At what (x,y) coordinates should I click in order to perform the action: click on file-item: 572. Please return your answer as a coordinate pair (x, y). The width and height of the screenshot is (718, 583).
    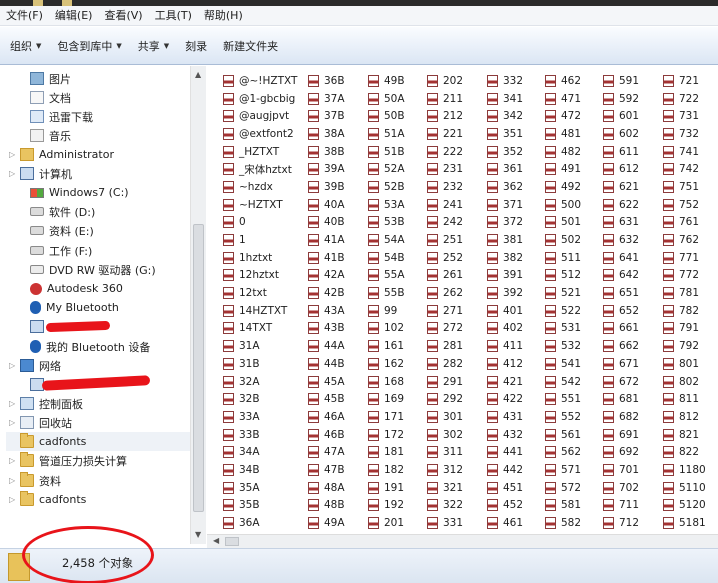
    Looking at the image, I should click on (563, 488).